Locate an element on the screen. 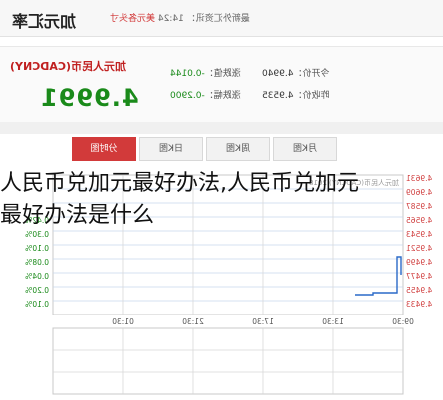 The image size is (443, 400). x-label-3: 21:30 is located at coordinates (193, 321).